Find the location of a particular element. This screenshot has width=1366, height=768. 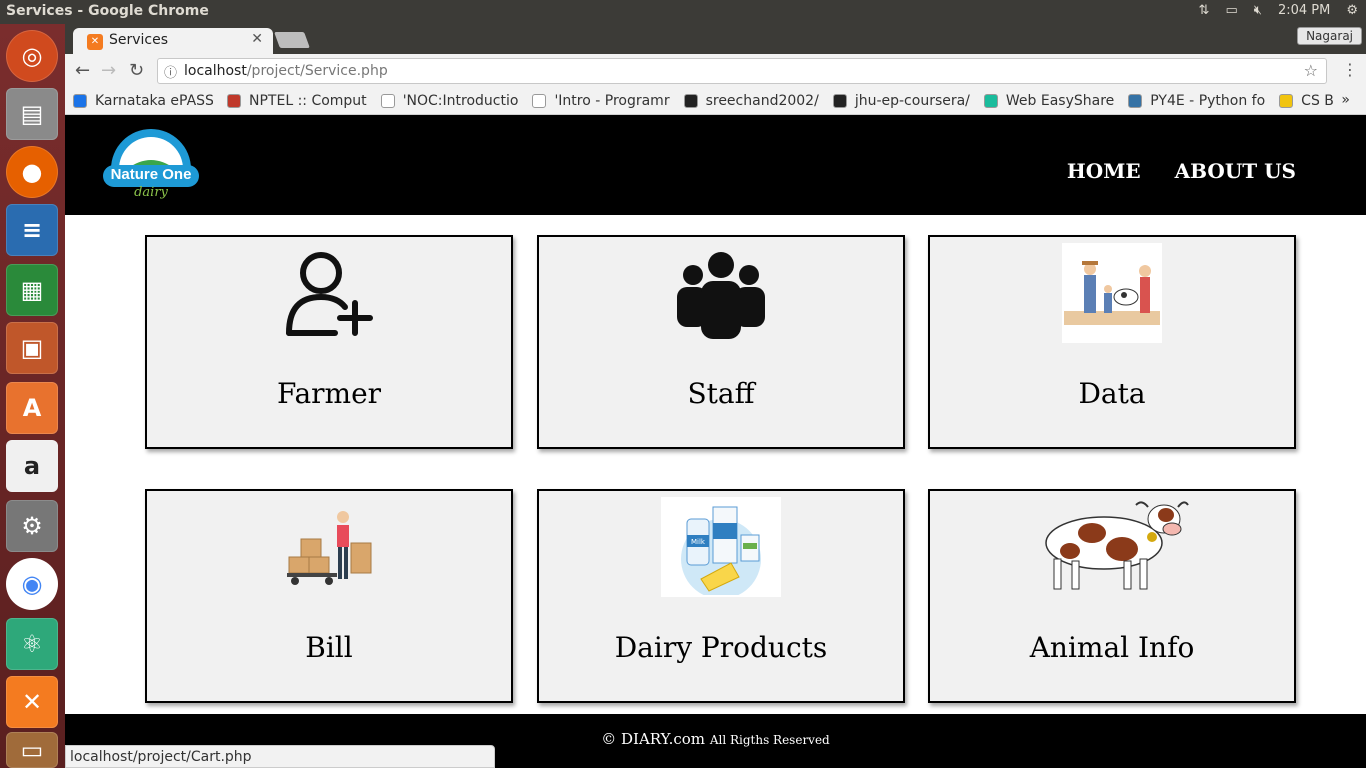

farmer-family-icon is located at coordinates (1112, 293).